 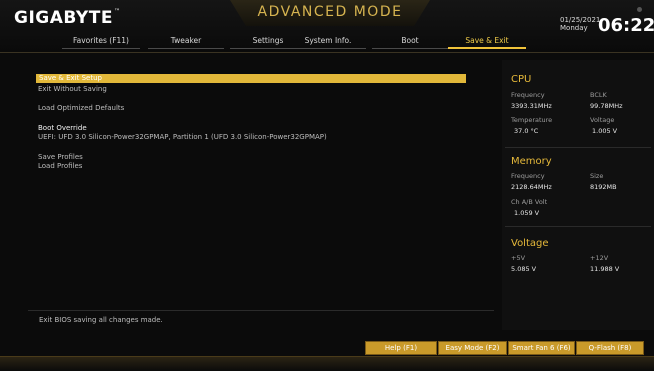 I want to click on brand-name: GIGABYTE, so click(x=63, y=18).